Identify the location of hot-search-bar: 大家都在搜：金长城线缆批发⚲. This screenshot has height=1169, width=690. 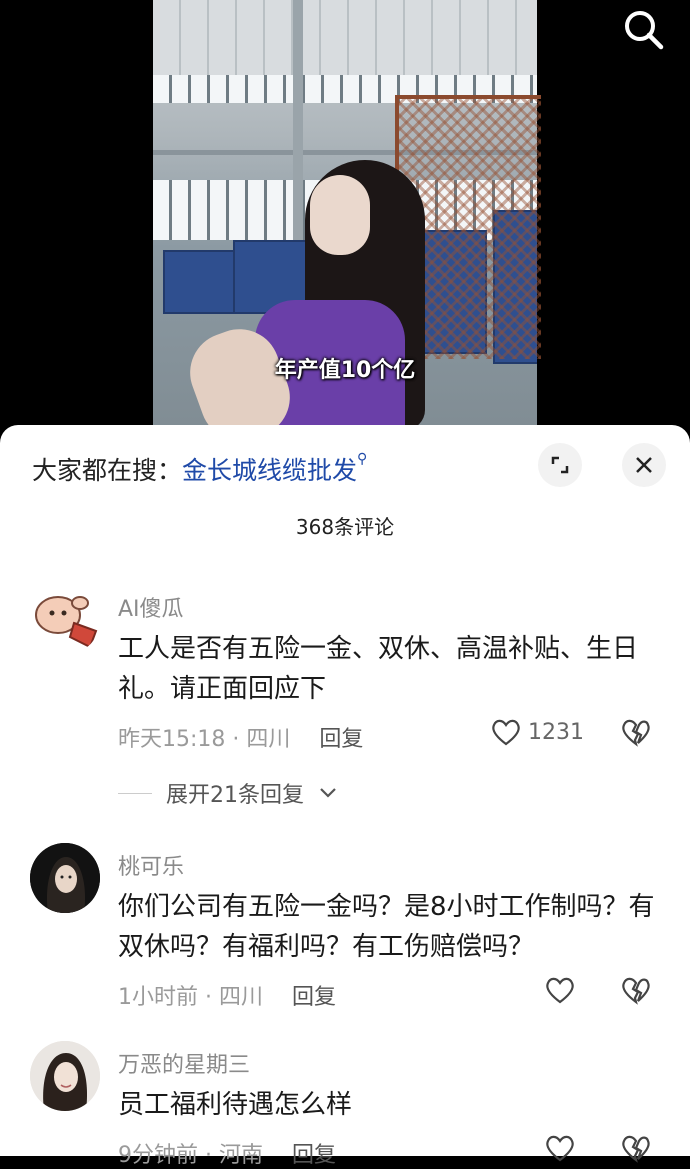
(199, 469).